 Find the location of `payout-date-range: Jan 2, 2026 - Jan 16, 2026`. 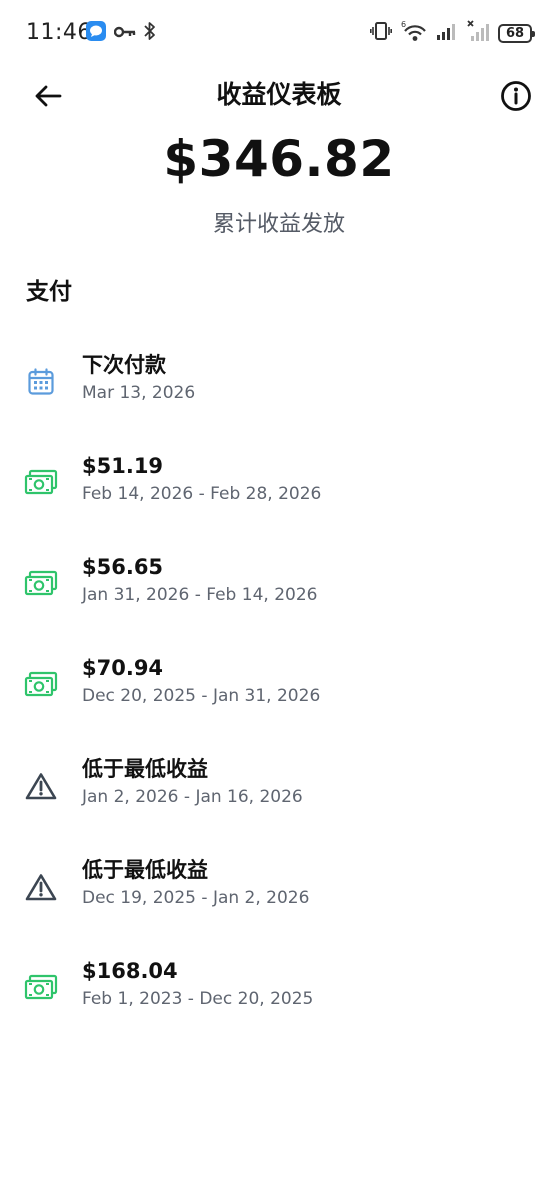

payout-date-range: Jan 2, 2026 - Jan 16, 2026 is located at coordinates (192, 797).